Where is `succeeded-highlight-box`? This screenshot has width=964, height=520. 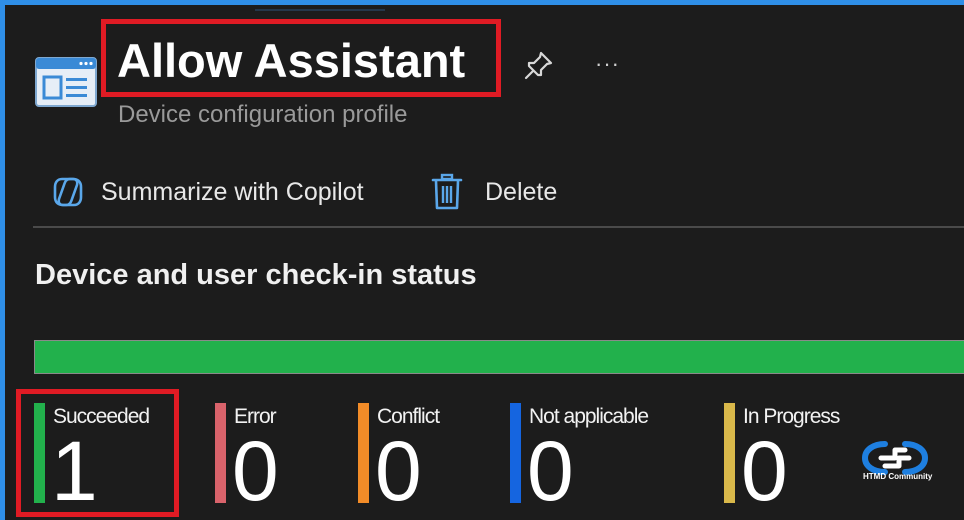 succeeded-highlight-box is located at coordinates (97, 453).